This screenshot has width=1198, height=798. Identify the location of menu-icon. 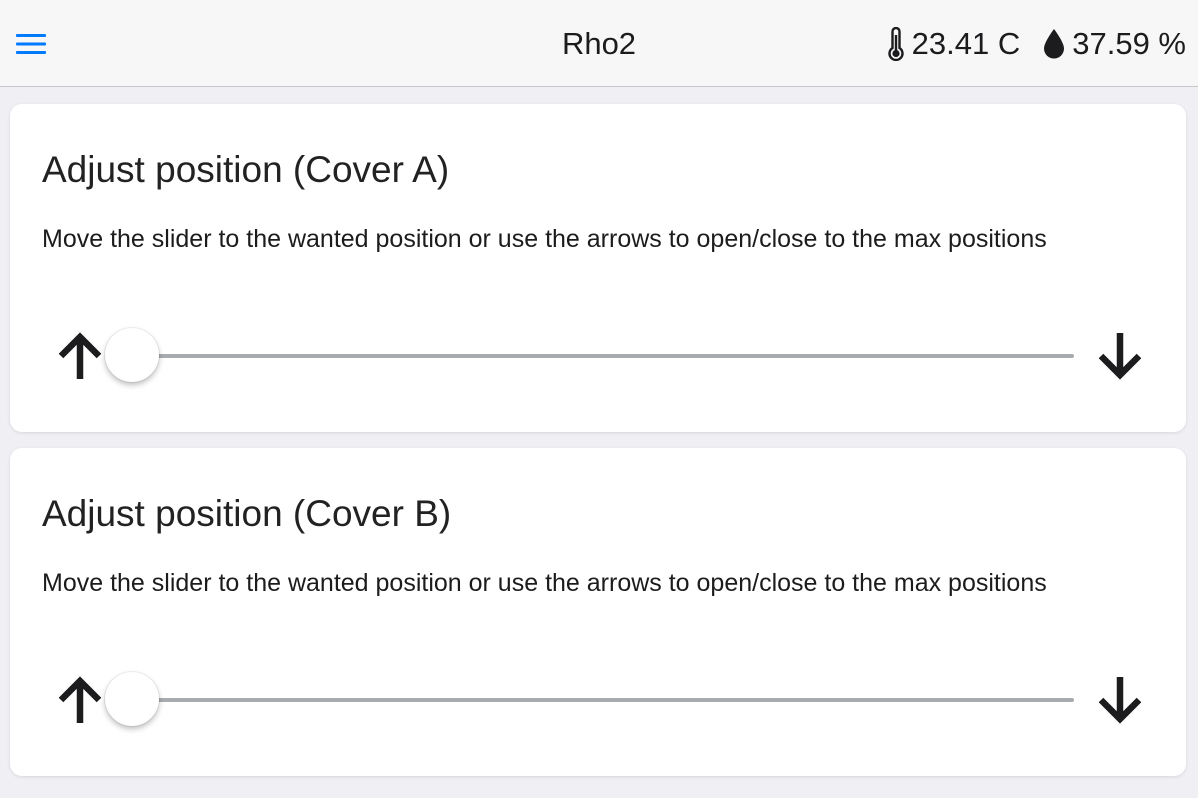
(31, 44).